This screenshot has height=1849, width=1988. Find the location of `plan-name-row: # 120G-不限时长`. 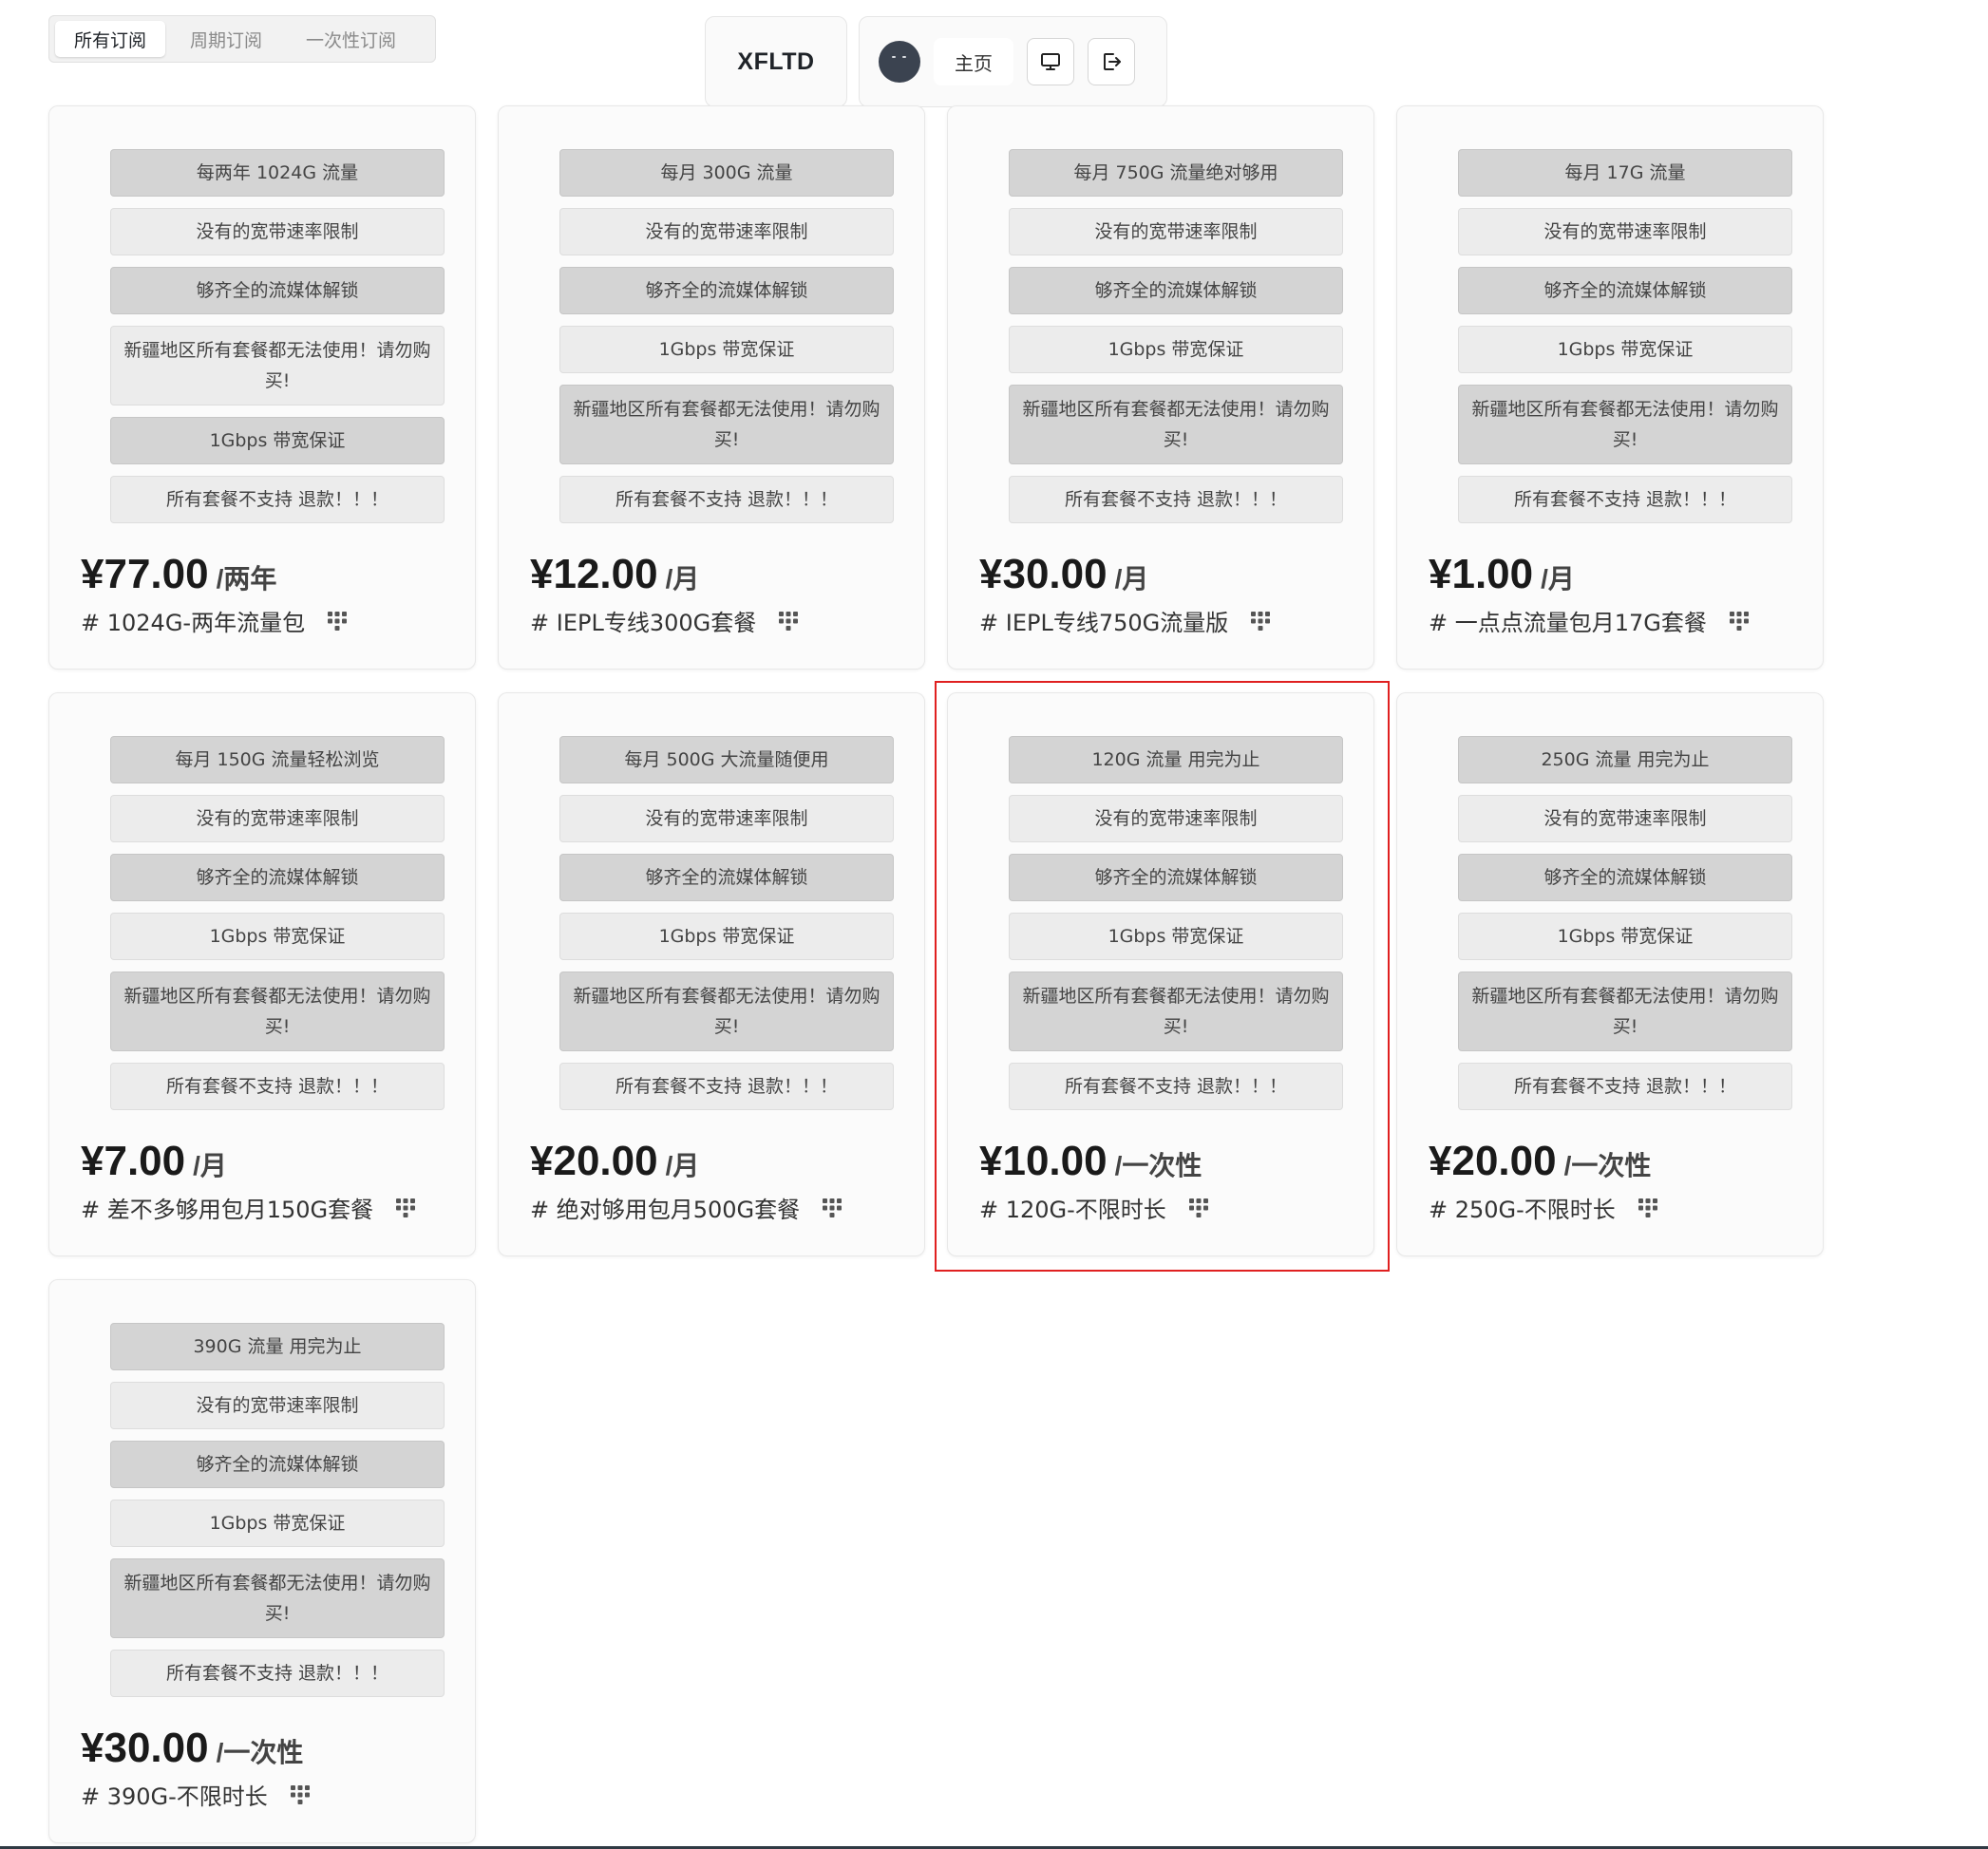

plan-name-row: # 120G-不限时长 is located at coordinates (1095, 1207).